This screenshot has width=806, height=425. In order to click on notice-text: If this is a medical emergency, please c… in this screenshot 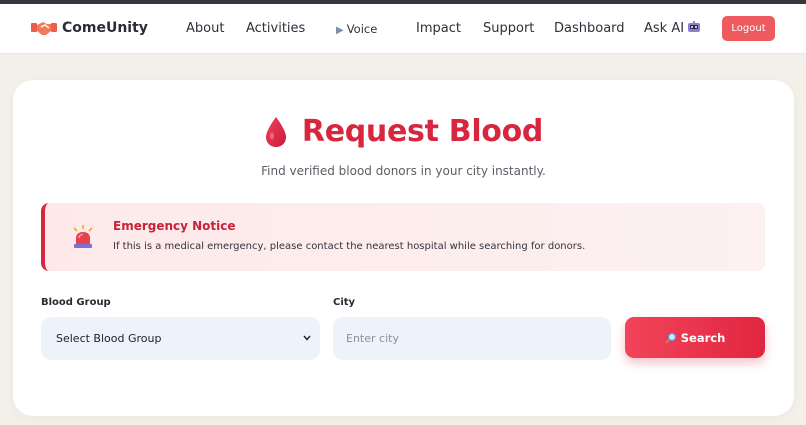, I will do `click(349, 246)`.